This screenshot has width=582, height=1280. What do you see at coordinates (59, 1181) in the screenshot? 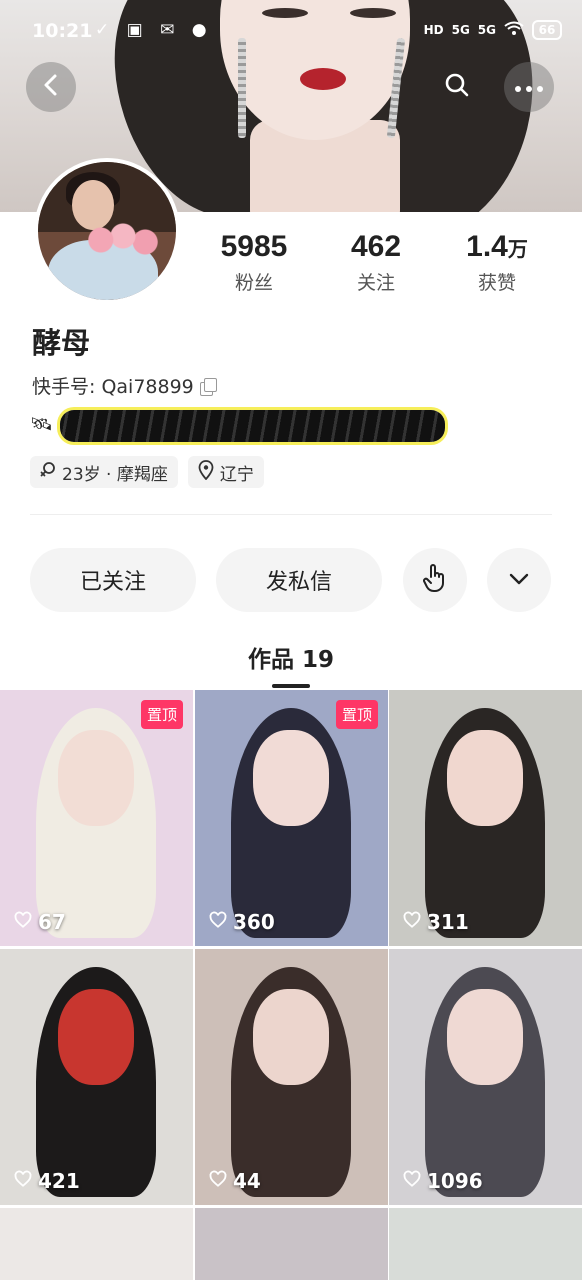
I see `work-likes-count: 421` at bounding box center [59, 1181].